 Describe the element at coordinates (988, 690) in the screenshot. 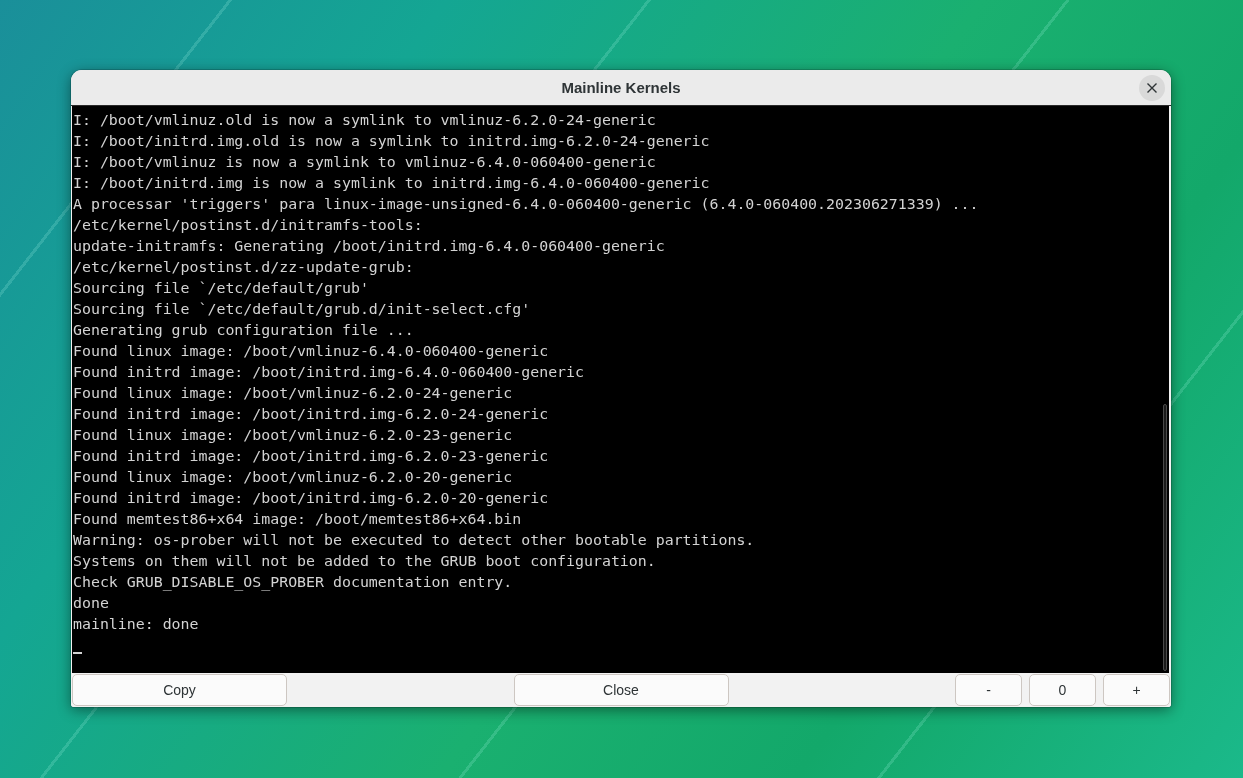

I see `decrease-button: -` at that location.